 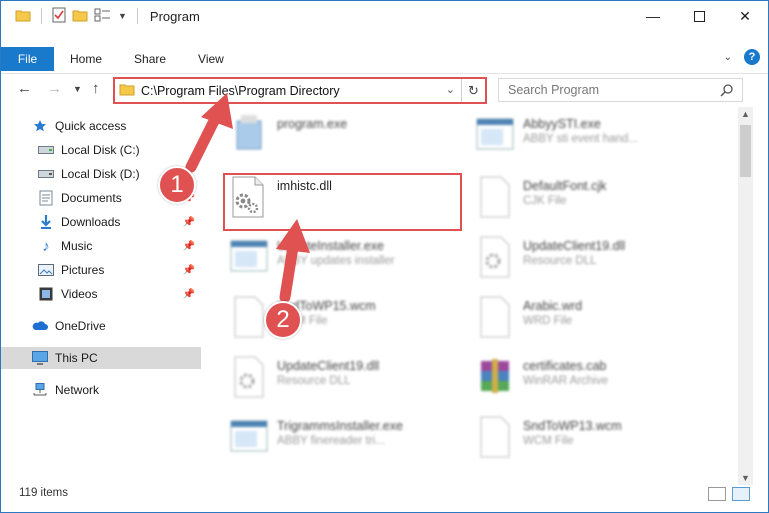 What do you see at coordinates (46, 222) in the screenshot?
I see `download-arrow-icon` at bounding box center [46, 222].